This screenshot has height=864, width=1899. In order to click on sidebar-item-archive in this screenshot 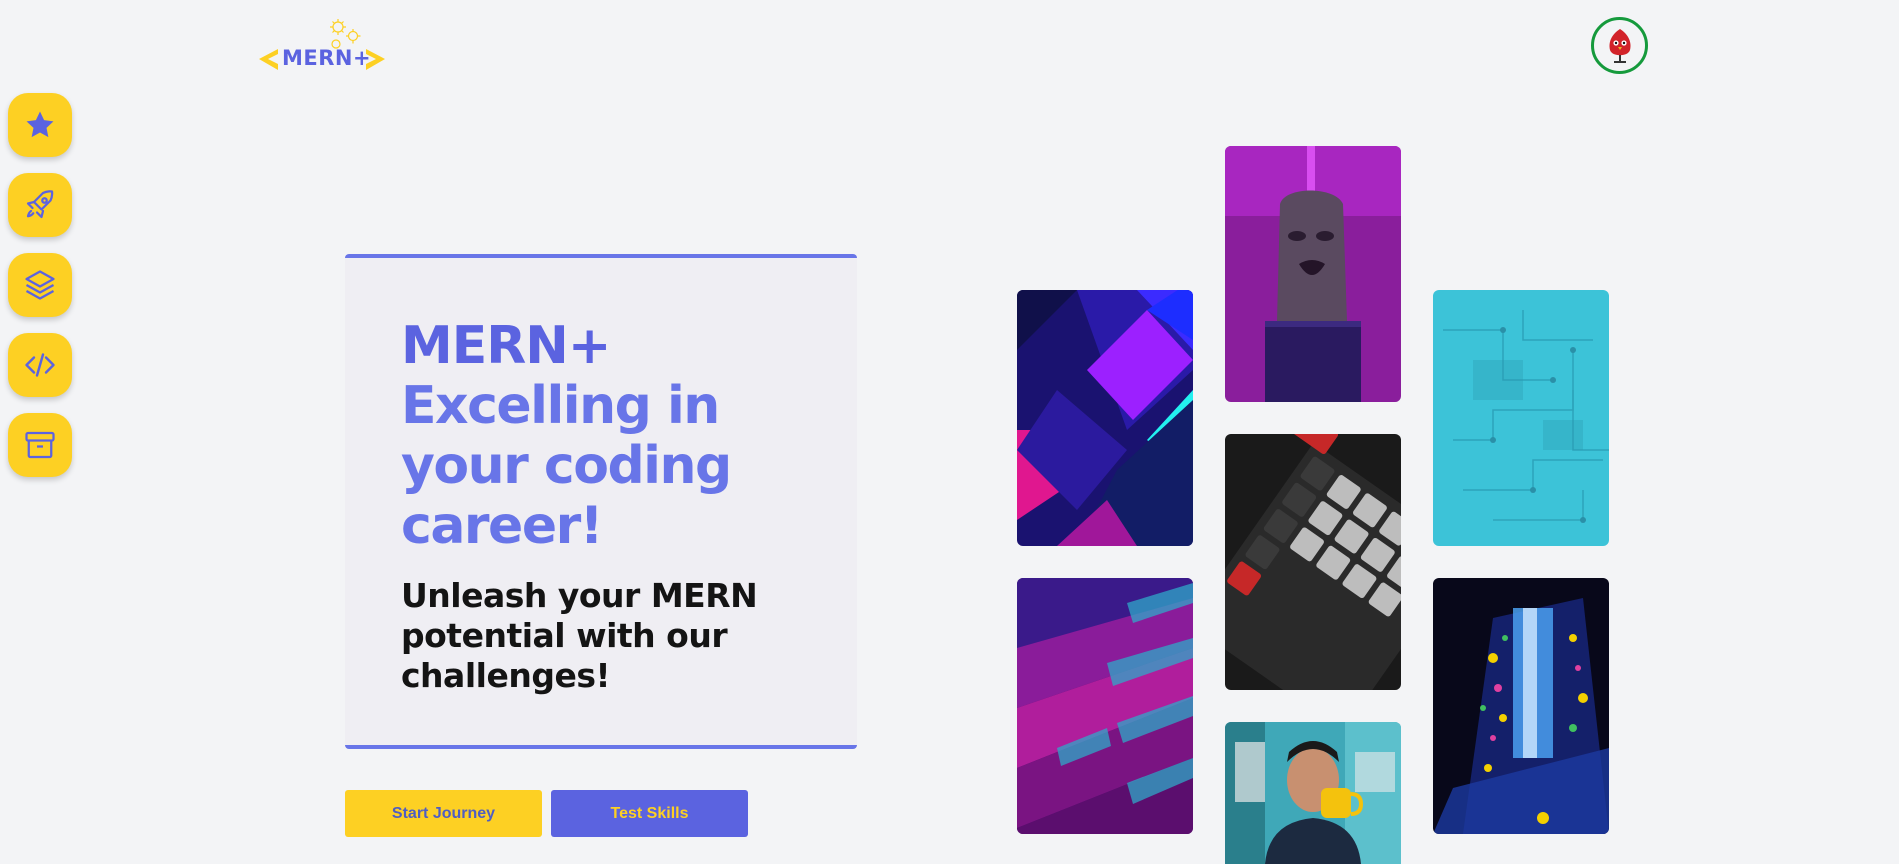, I will do `click(40, 445)`.